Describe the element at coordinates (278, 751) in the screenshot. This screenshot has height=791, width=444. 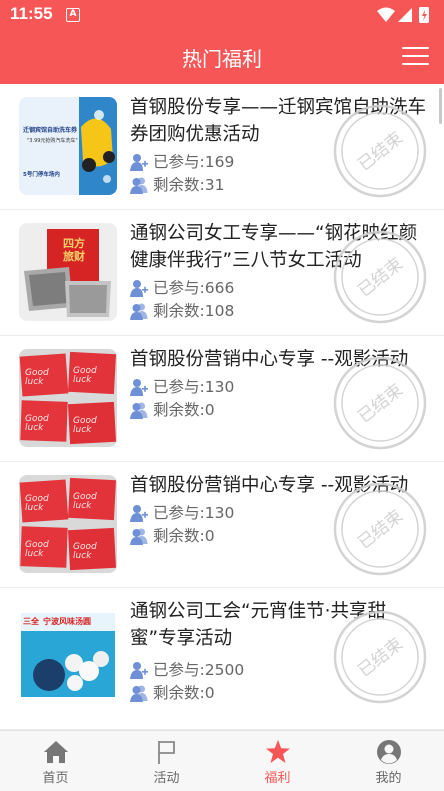
I see `star-icon` at that location.